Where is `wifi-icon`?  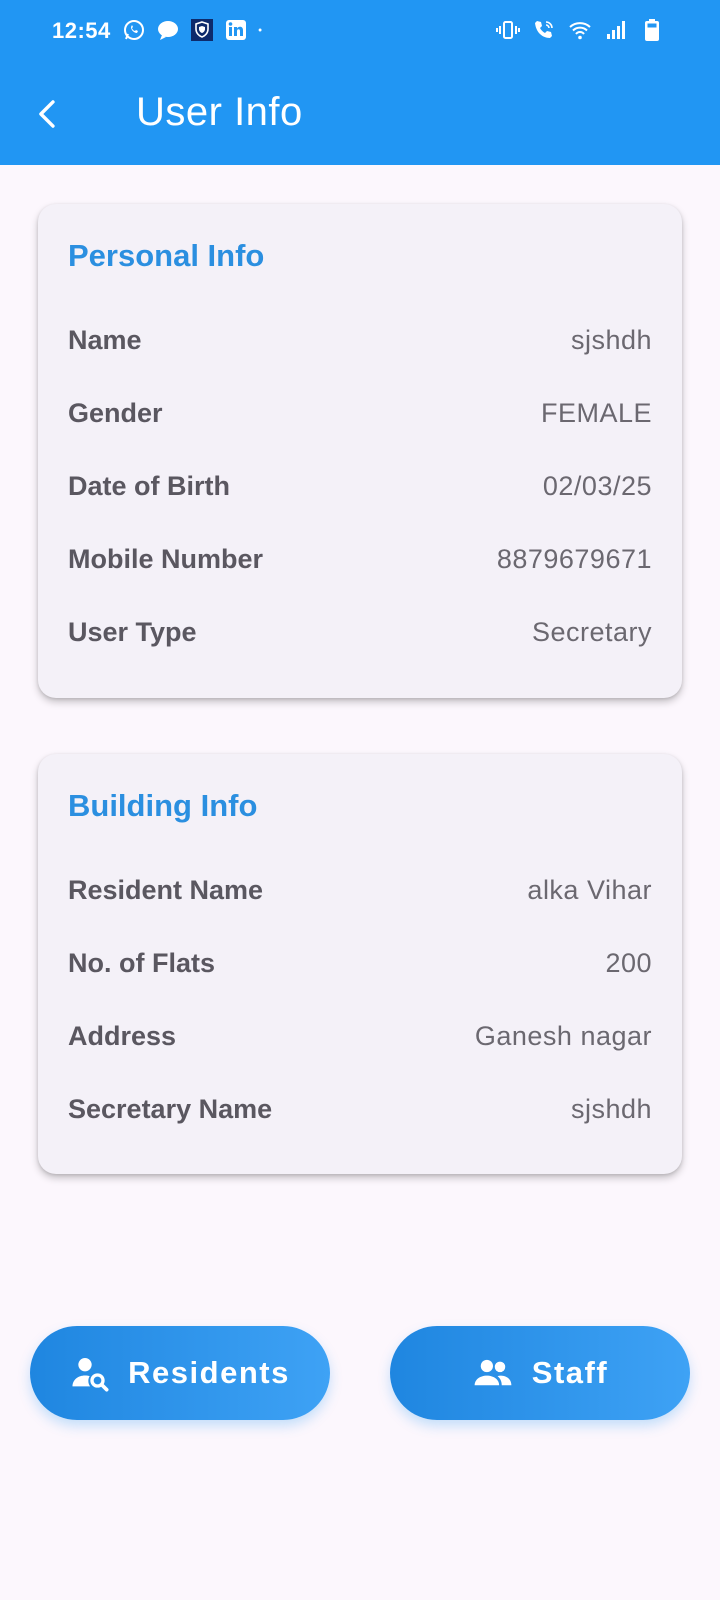 wifi-icon is located at coordinates (580, 31).